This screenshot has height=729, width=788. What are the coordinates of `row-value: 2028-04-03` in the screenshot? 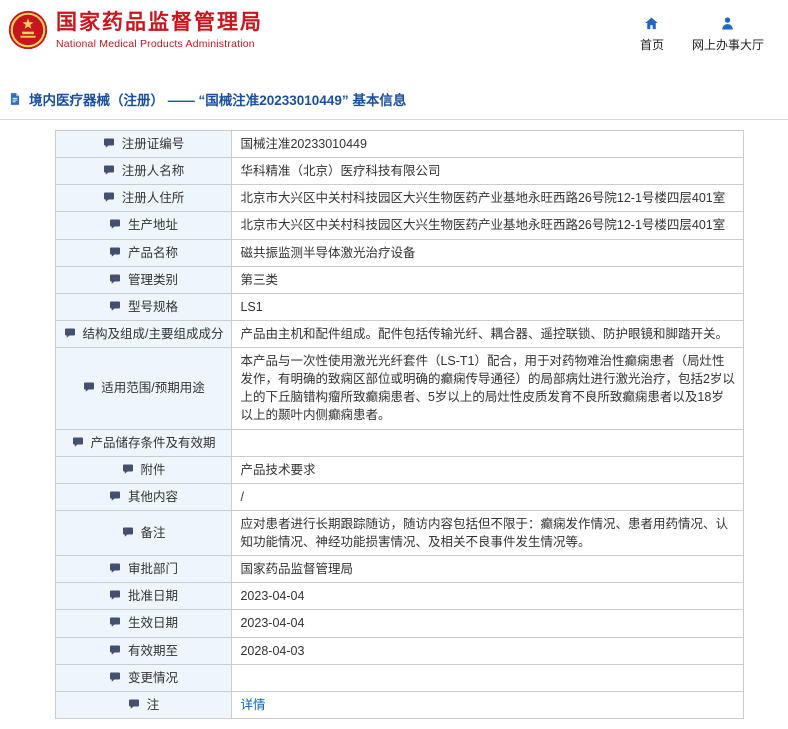 It's located at (272, 650).